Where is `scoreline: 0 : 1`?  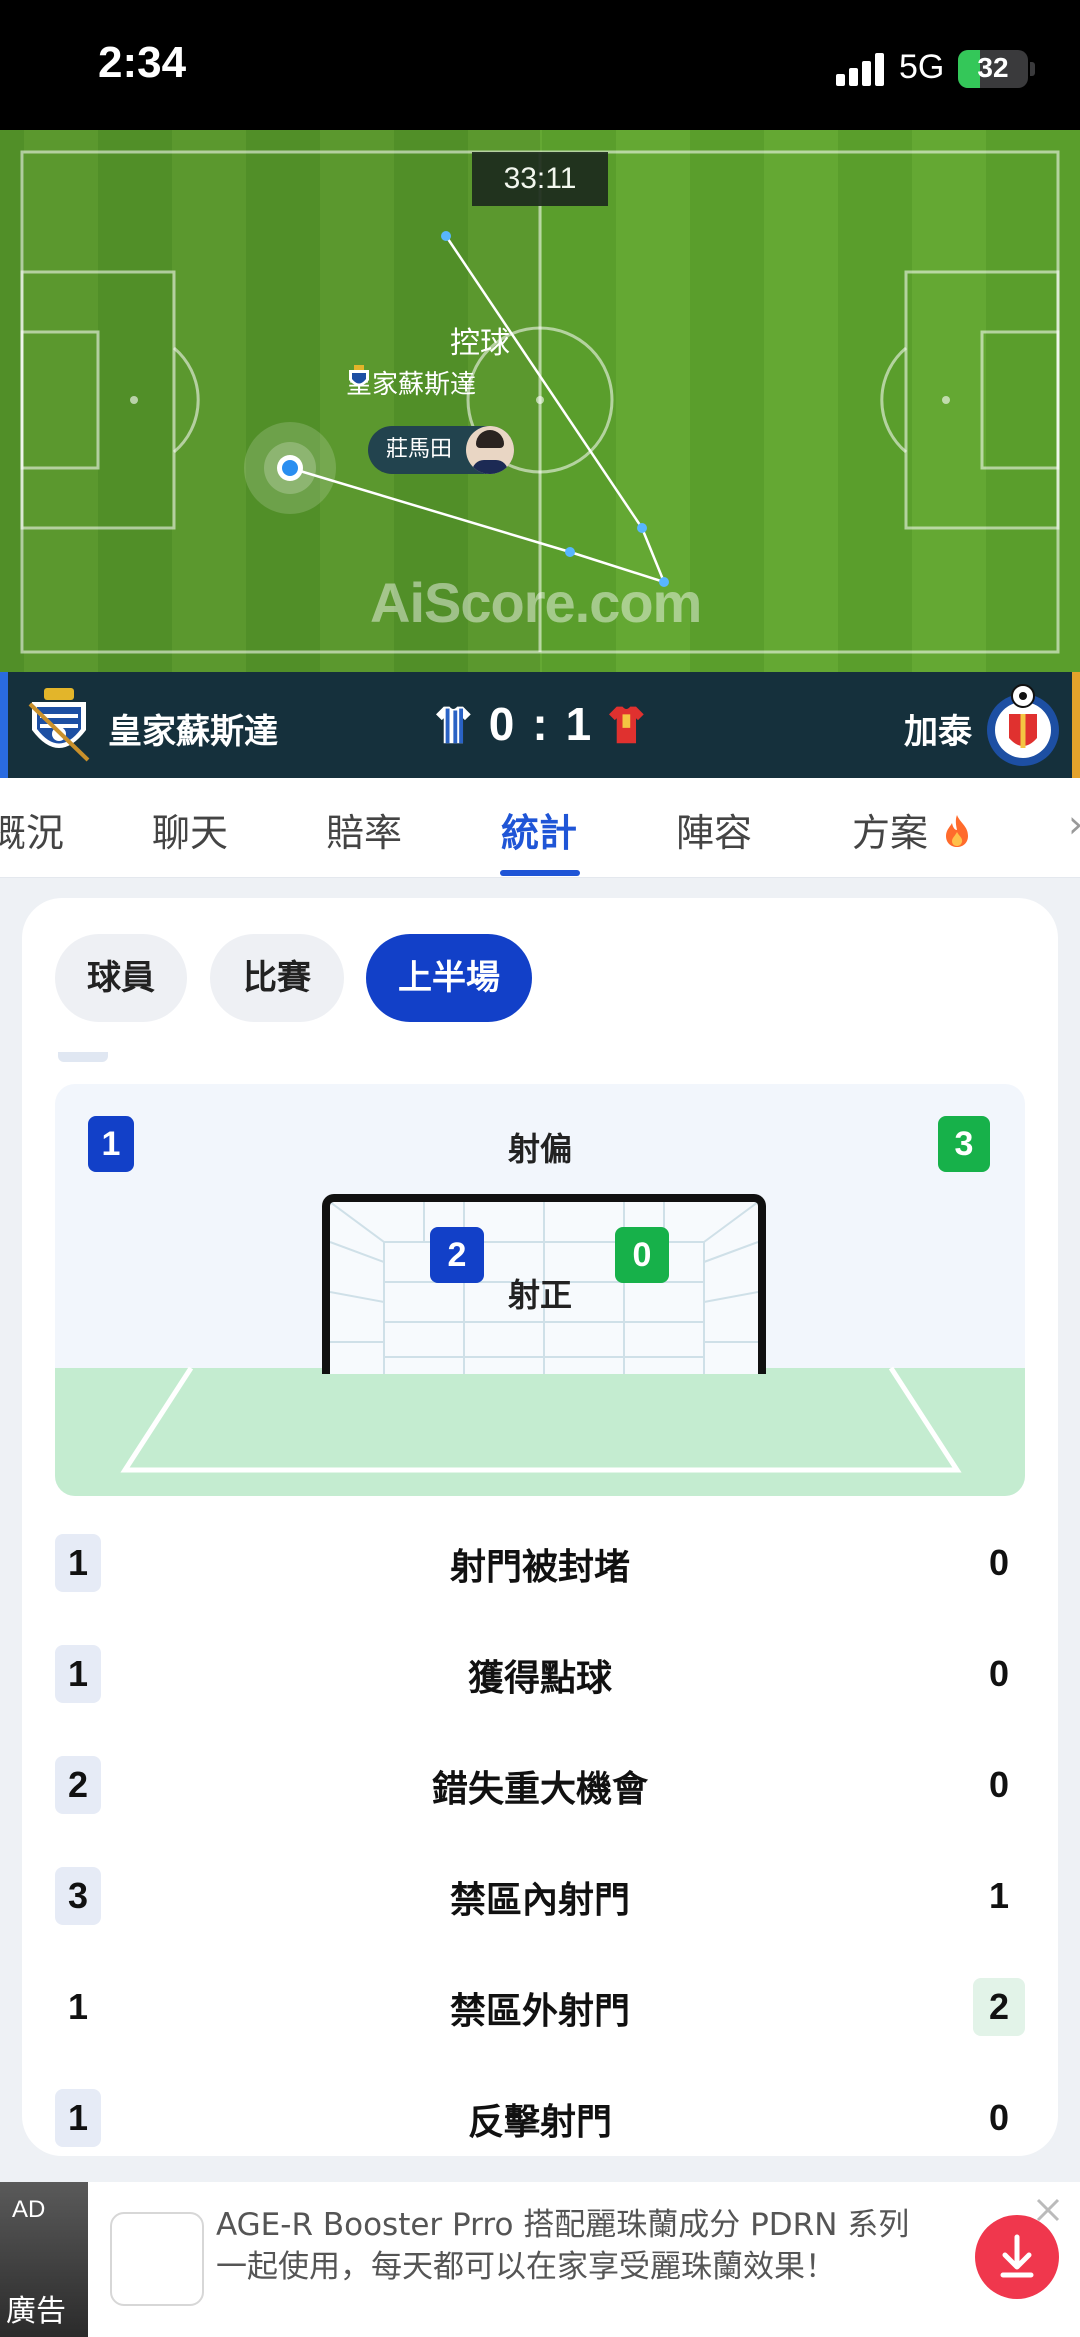 scoreline: 0 : 1 is located at coordinates (540, 724).